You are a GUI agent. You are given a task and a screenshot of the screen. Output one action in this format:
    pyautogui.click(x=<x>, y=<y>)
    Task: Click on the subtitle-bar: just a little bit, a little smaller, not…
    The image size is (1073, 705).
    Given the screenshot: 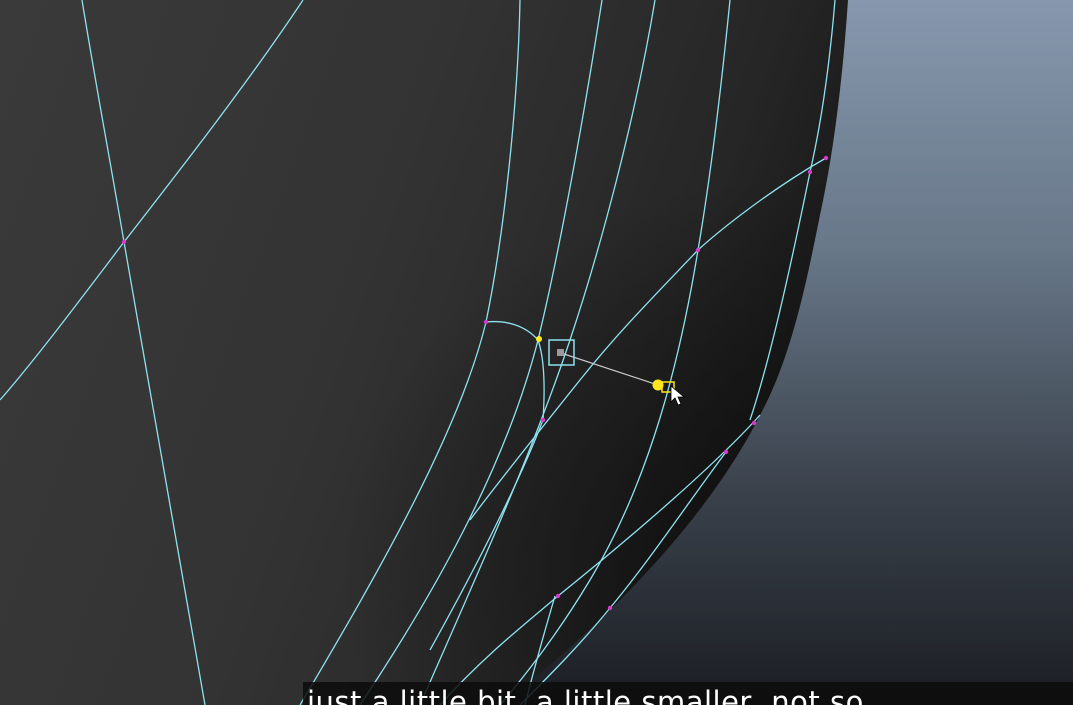 What is the action you would take?
    pyautogui.click(x=688, y=693)
    